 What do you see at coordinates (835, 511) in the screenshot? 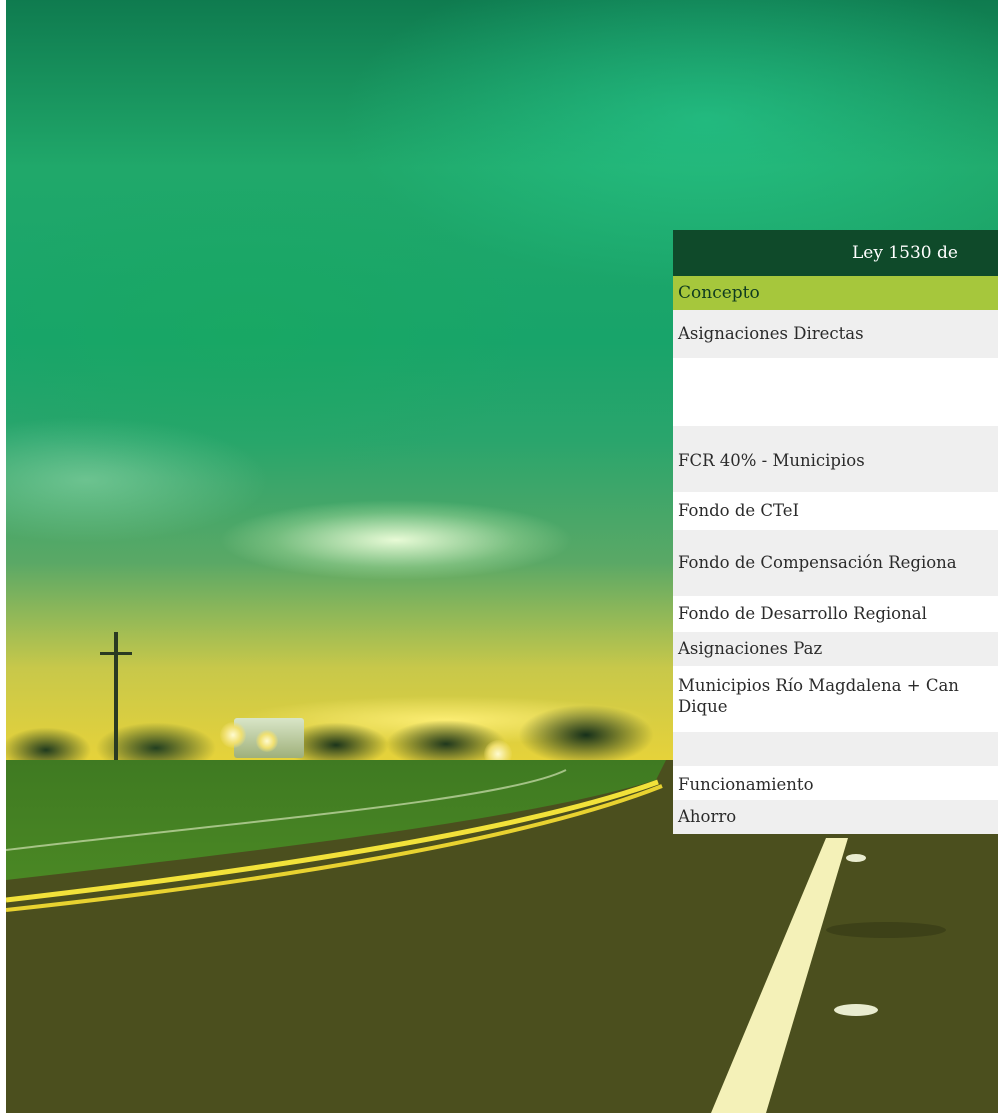
I see `table-row: Fondo de CTeI` at bounding box center [835, 511].